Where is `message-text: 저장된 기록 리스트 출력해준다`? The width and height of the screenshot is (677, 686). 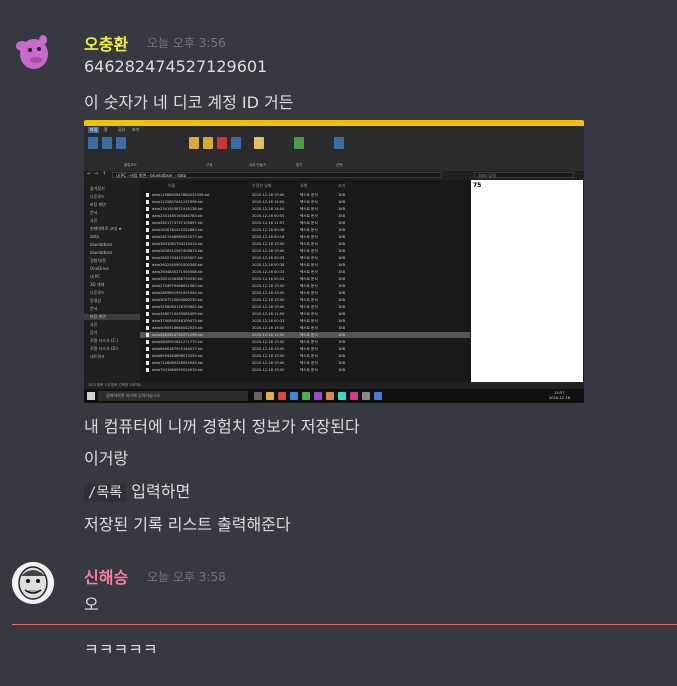 message-text: 저장된 기록 리스트 출력해준다 is located at coordinates (187, 524).